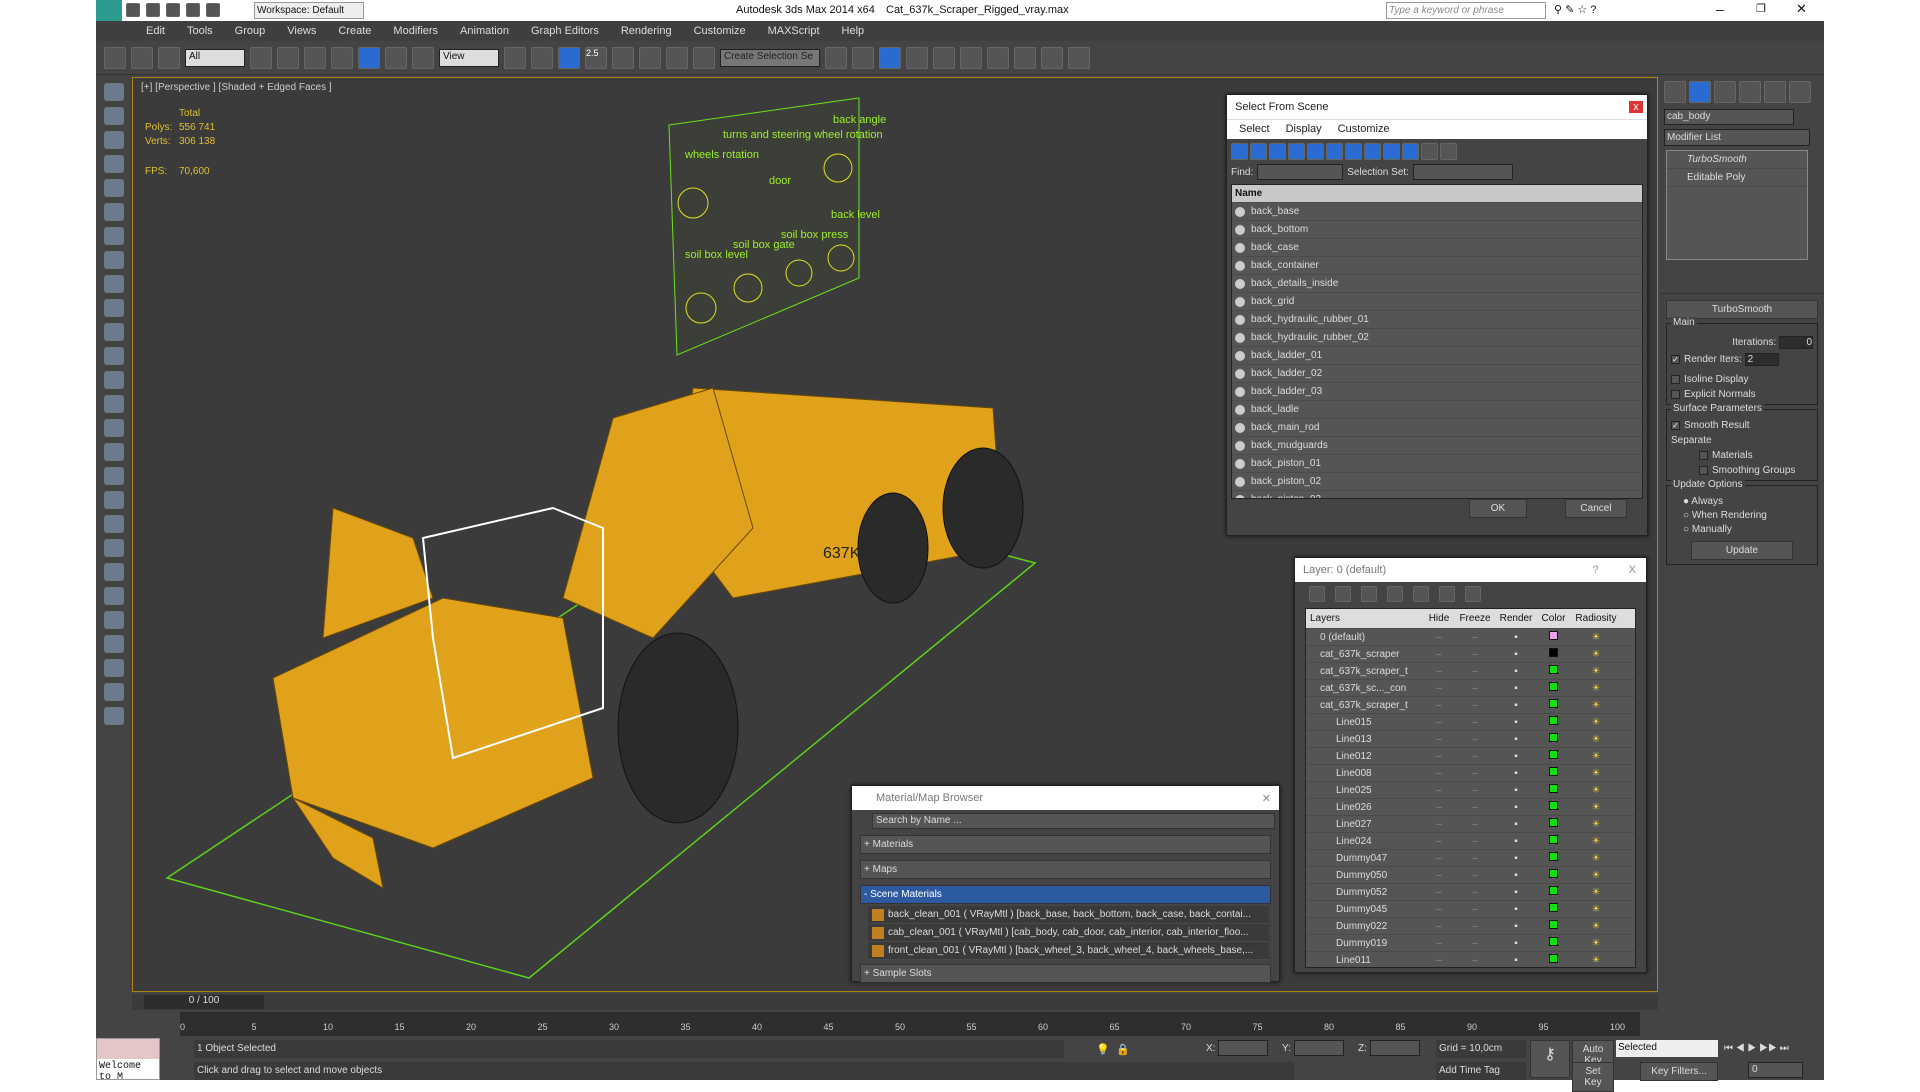 This screenshot has height=1092, width=1920. I want to click on select-by-name-icon, so click(288, 57).